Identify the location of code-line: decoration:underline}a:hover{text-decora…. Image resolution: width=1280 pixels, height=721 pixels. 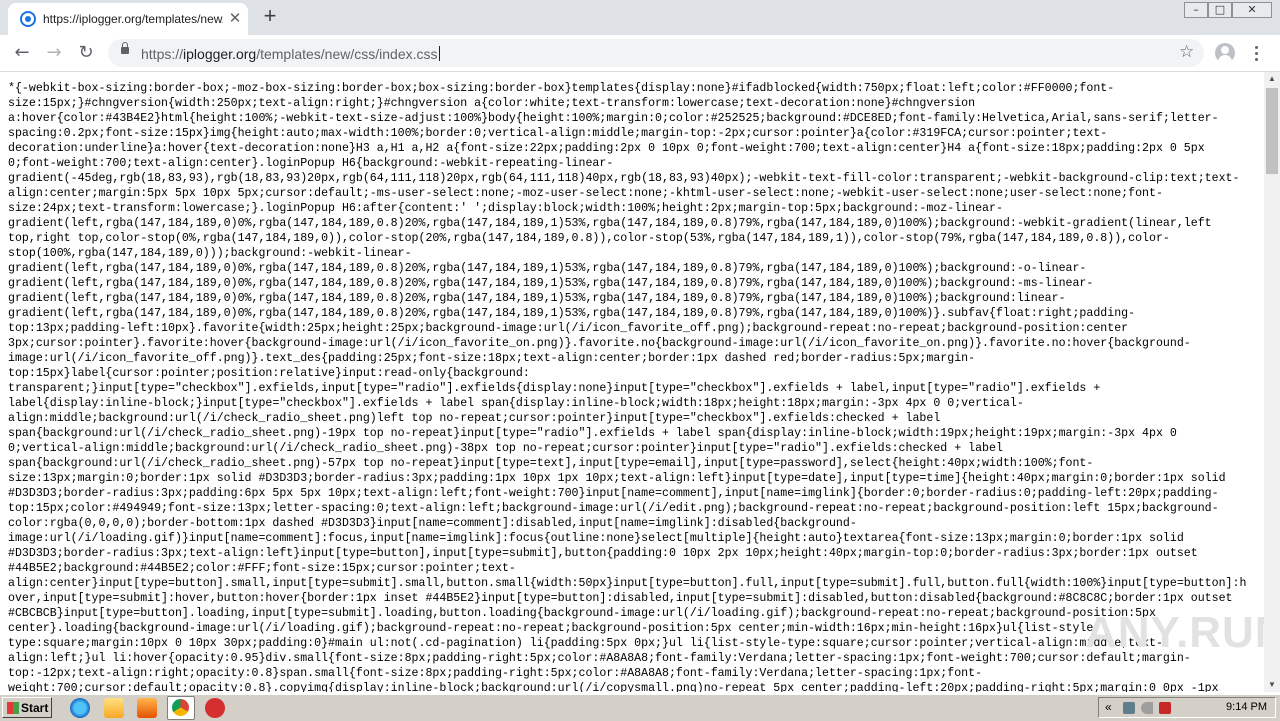
(606, 148).